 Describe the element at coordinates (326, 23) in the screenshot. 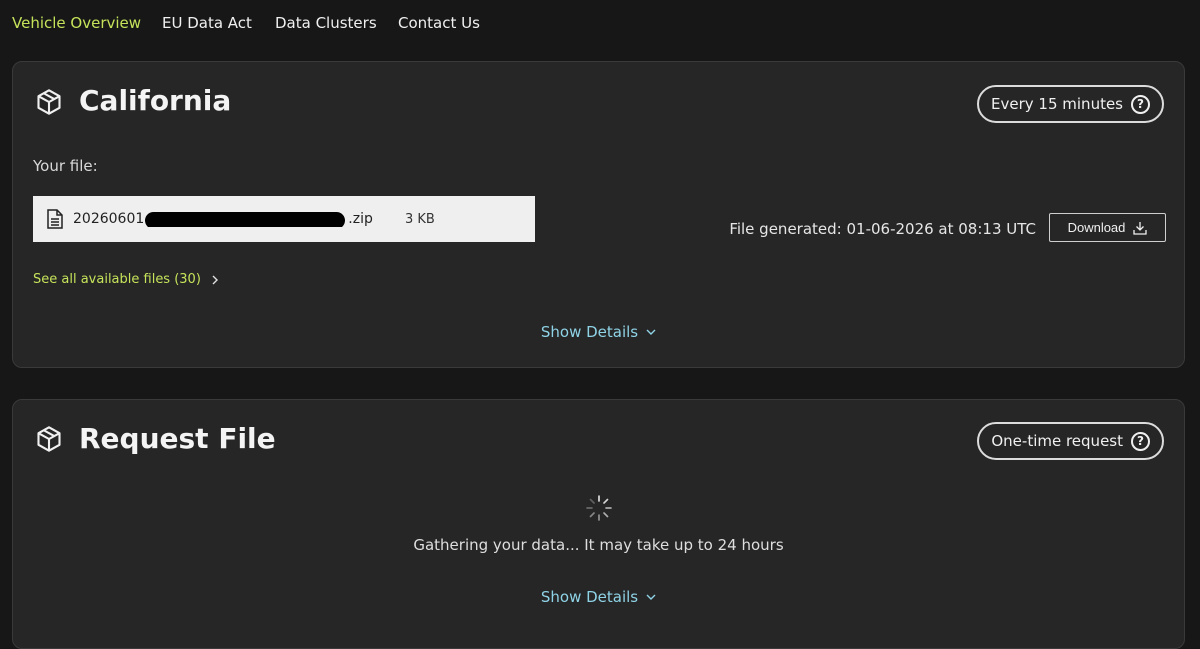

I see `nav-data-clusters: Data Clusters` at that location.